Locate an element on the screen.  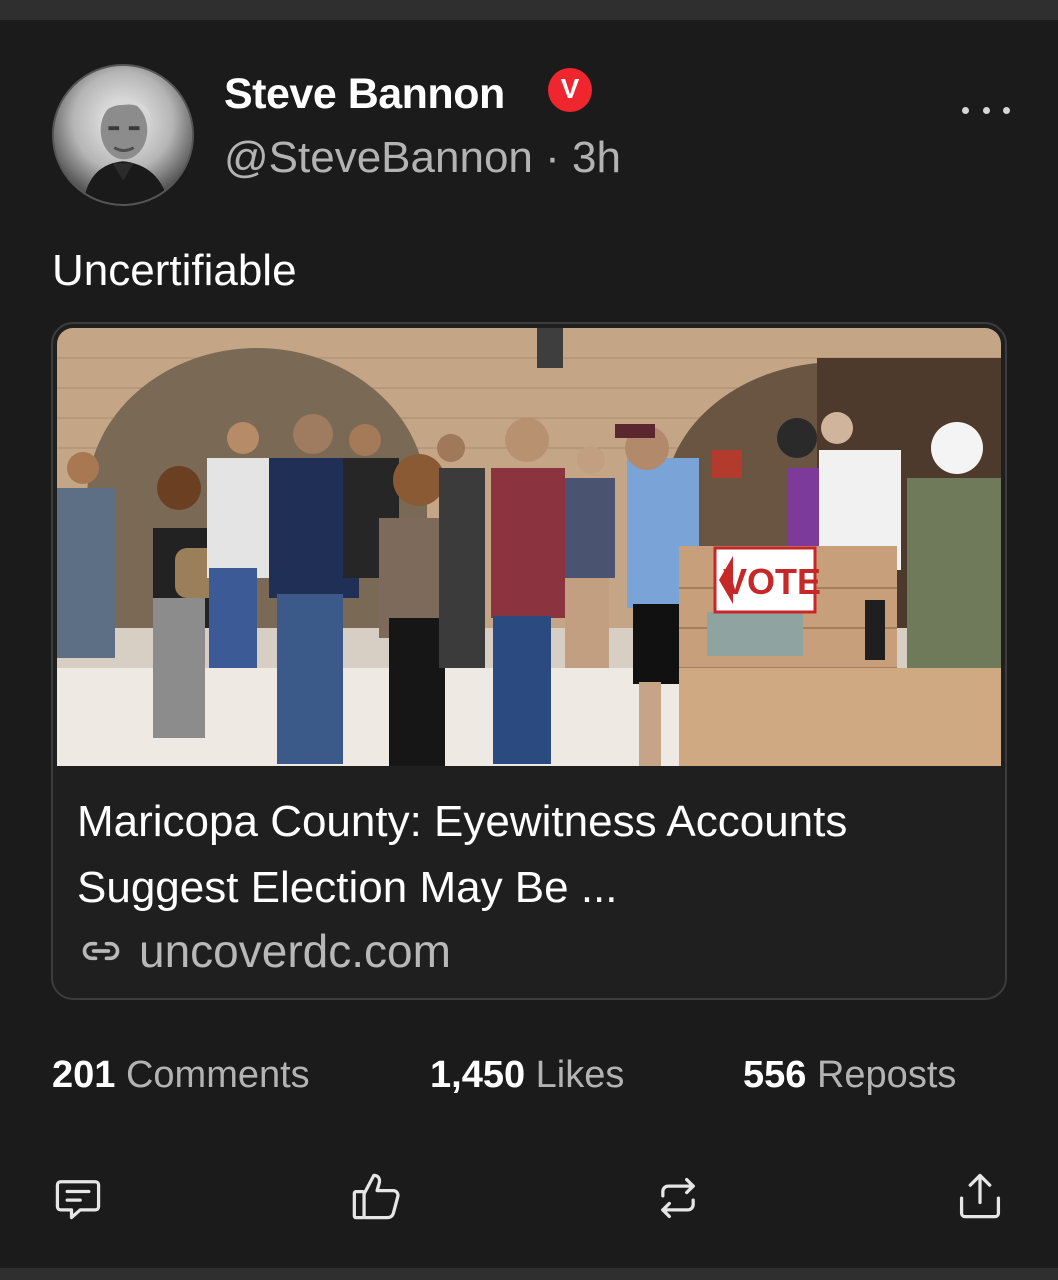
verified-badge-icon: V is located at coordinates (570, 90).